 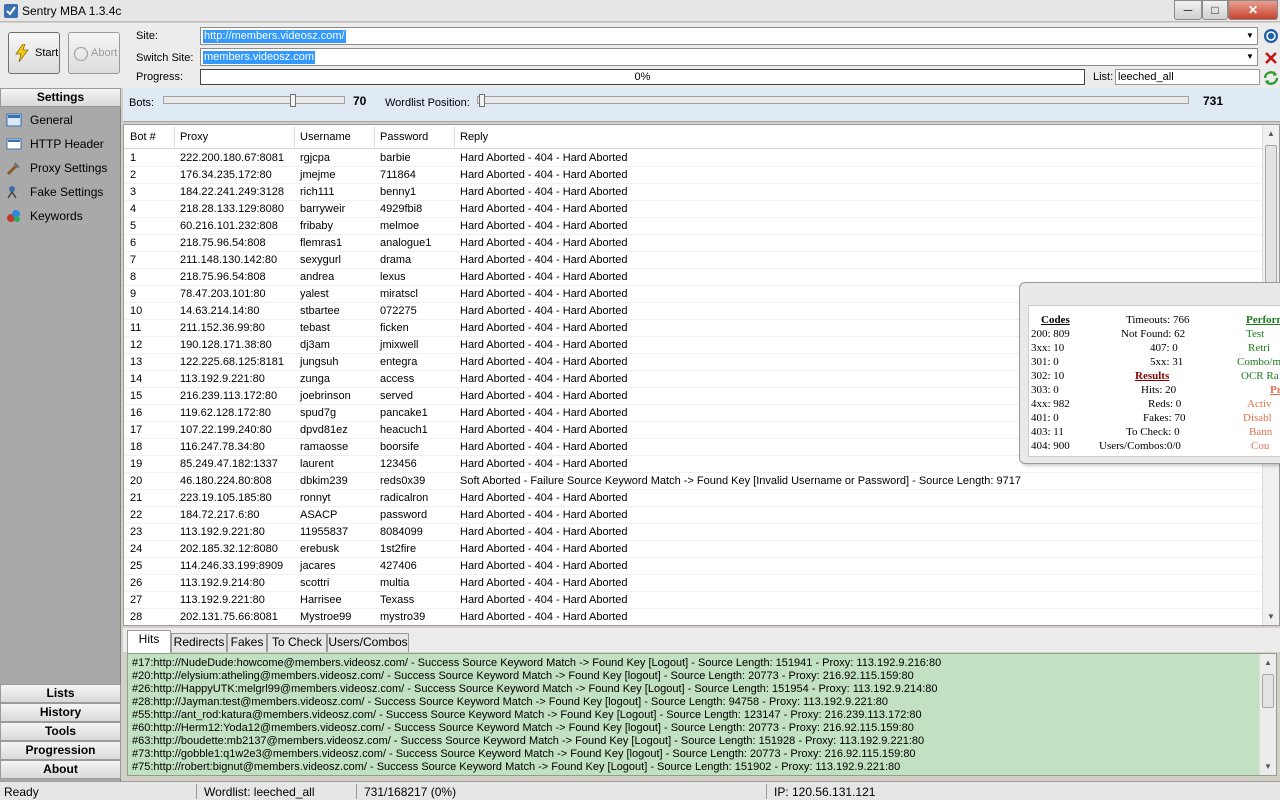 What do you see at coordinates (1188, 10) in the screenshot?
I see `minimize-button: ─` at bounding box center [1188, 10].